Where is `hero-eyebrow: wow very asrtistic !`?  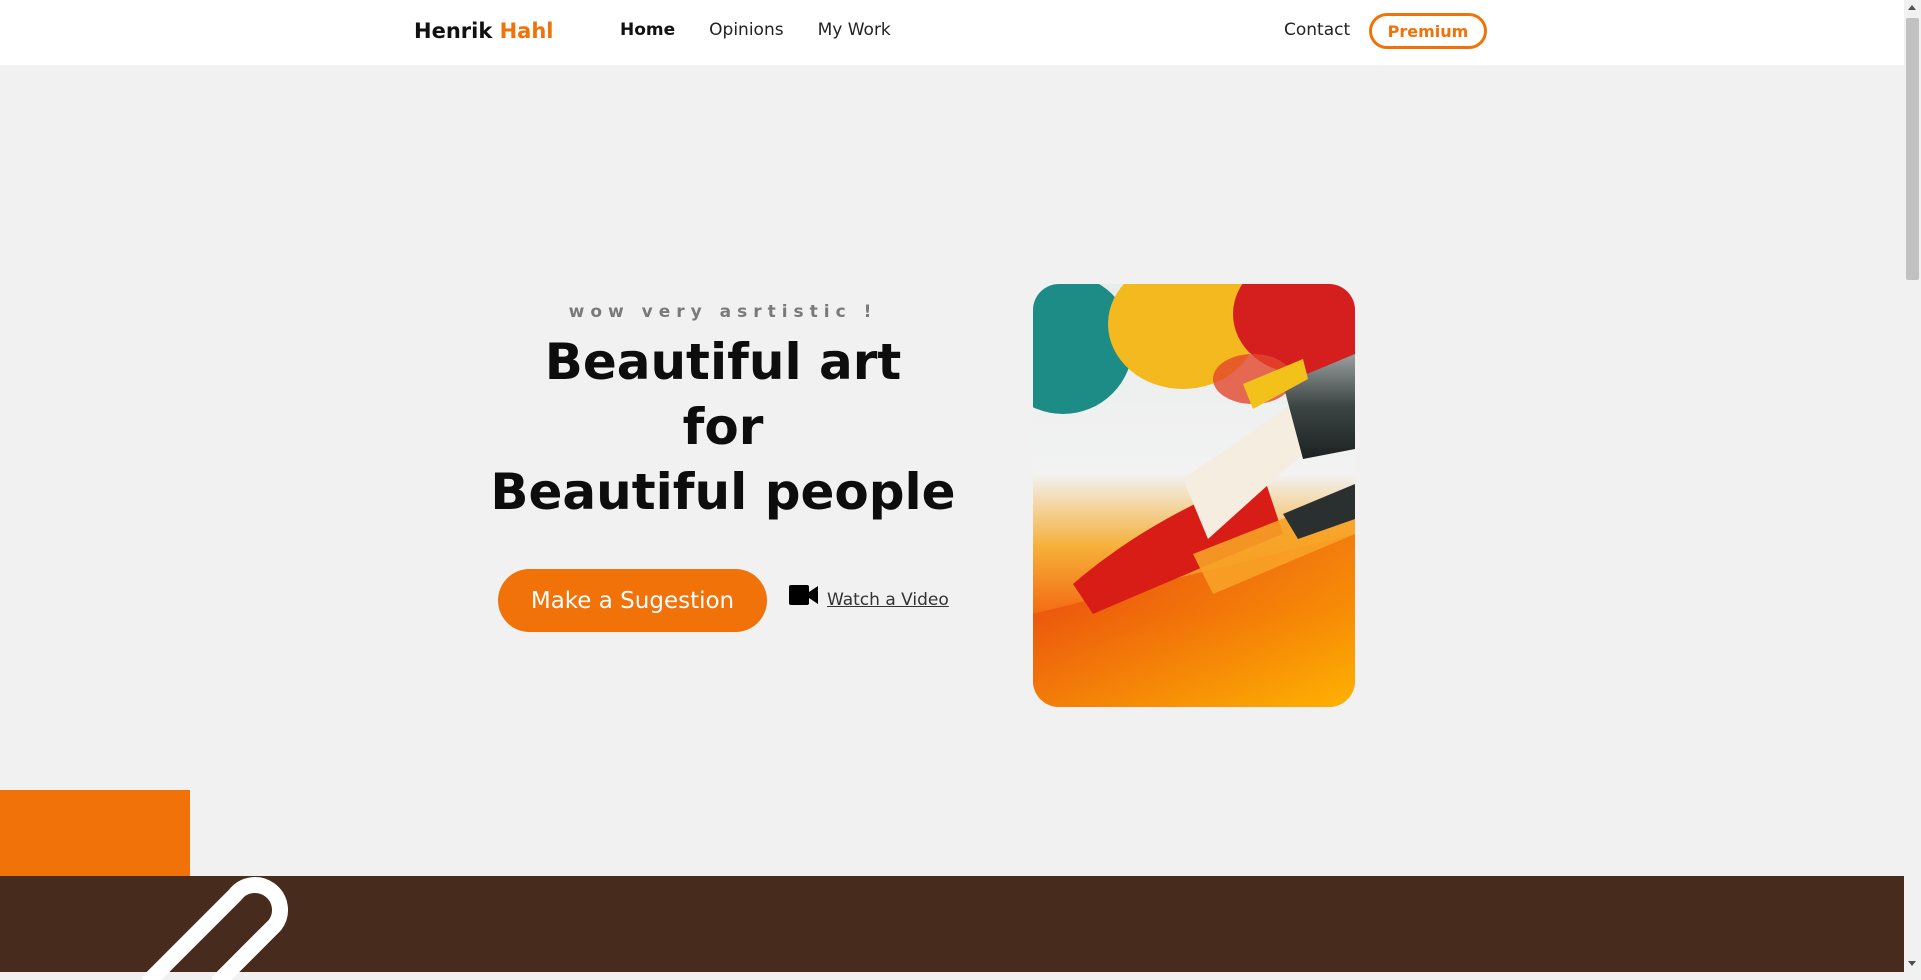
hero-eyebrow: wow very asrtistic ! is located at coordinates (723, 312).